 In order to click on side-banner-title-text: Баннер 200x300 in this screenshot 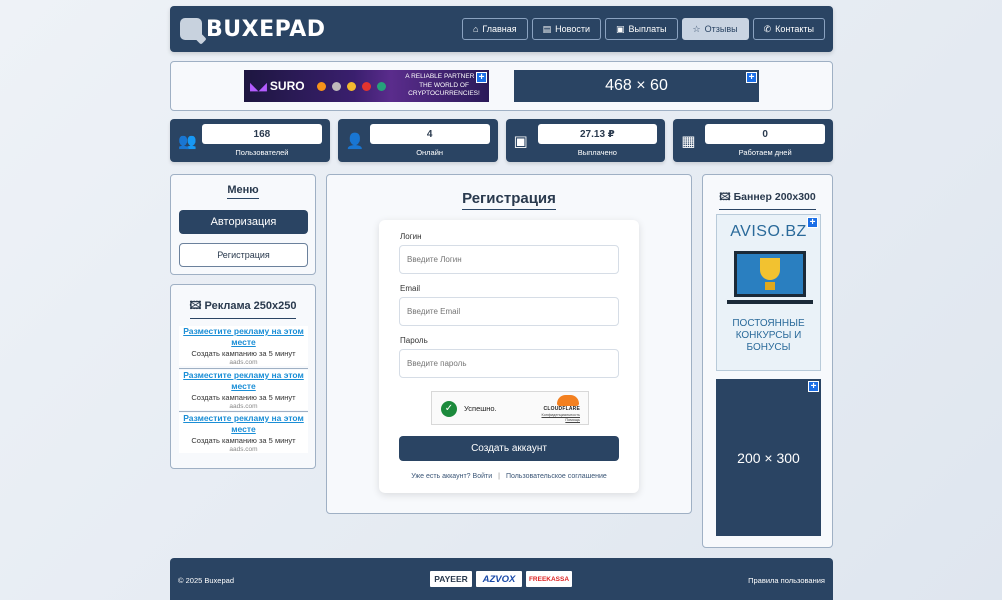, I will do `click(774, 197)`.